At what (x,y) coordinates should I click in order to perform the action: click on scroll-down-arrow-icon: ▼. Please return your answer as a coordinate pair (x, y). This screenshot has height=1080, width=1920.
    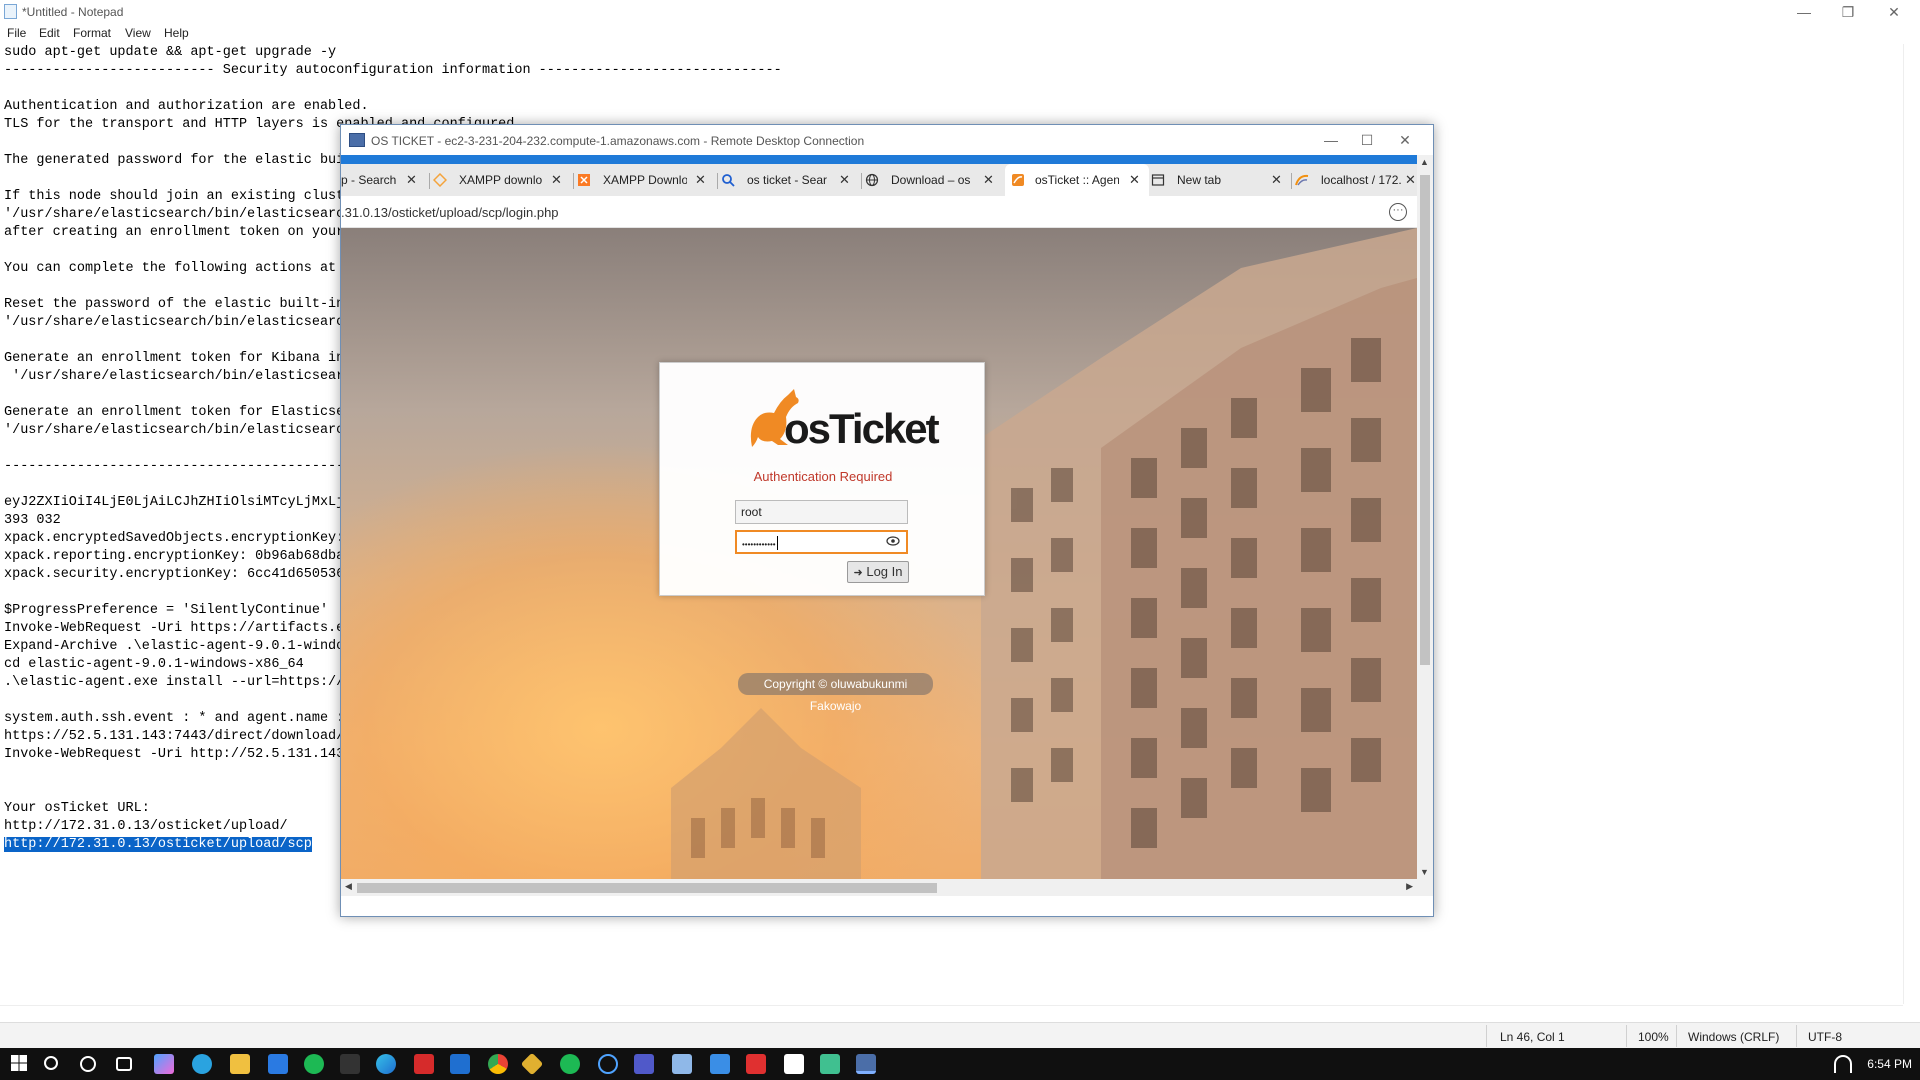
    Looking at the image, I should click on (1424, 872).